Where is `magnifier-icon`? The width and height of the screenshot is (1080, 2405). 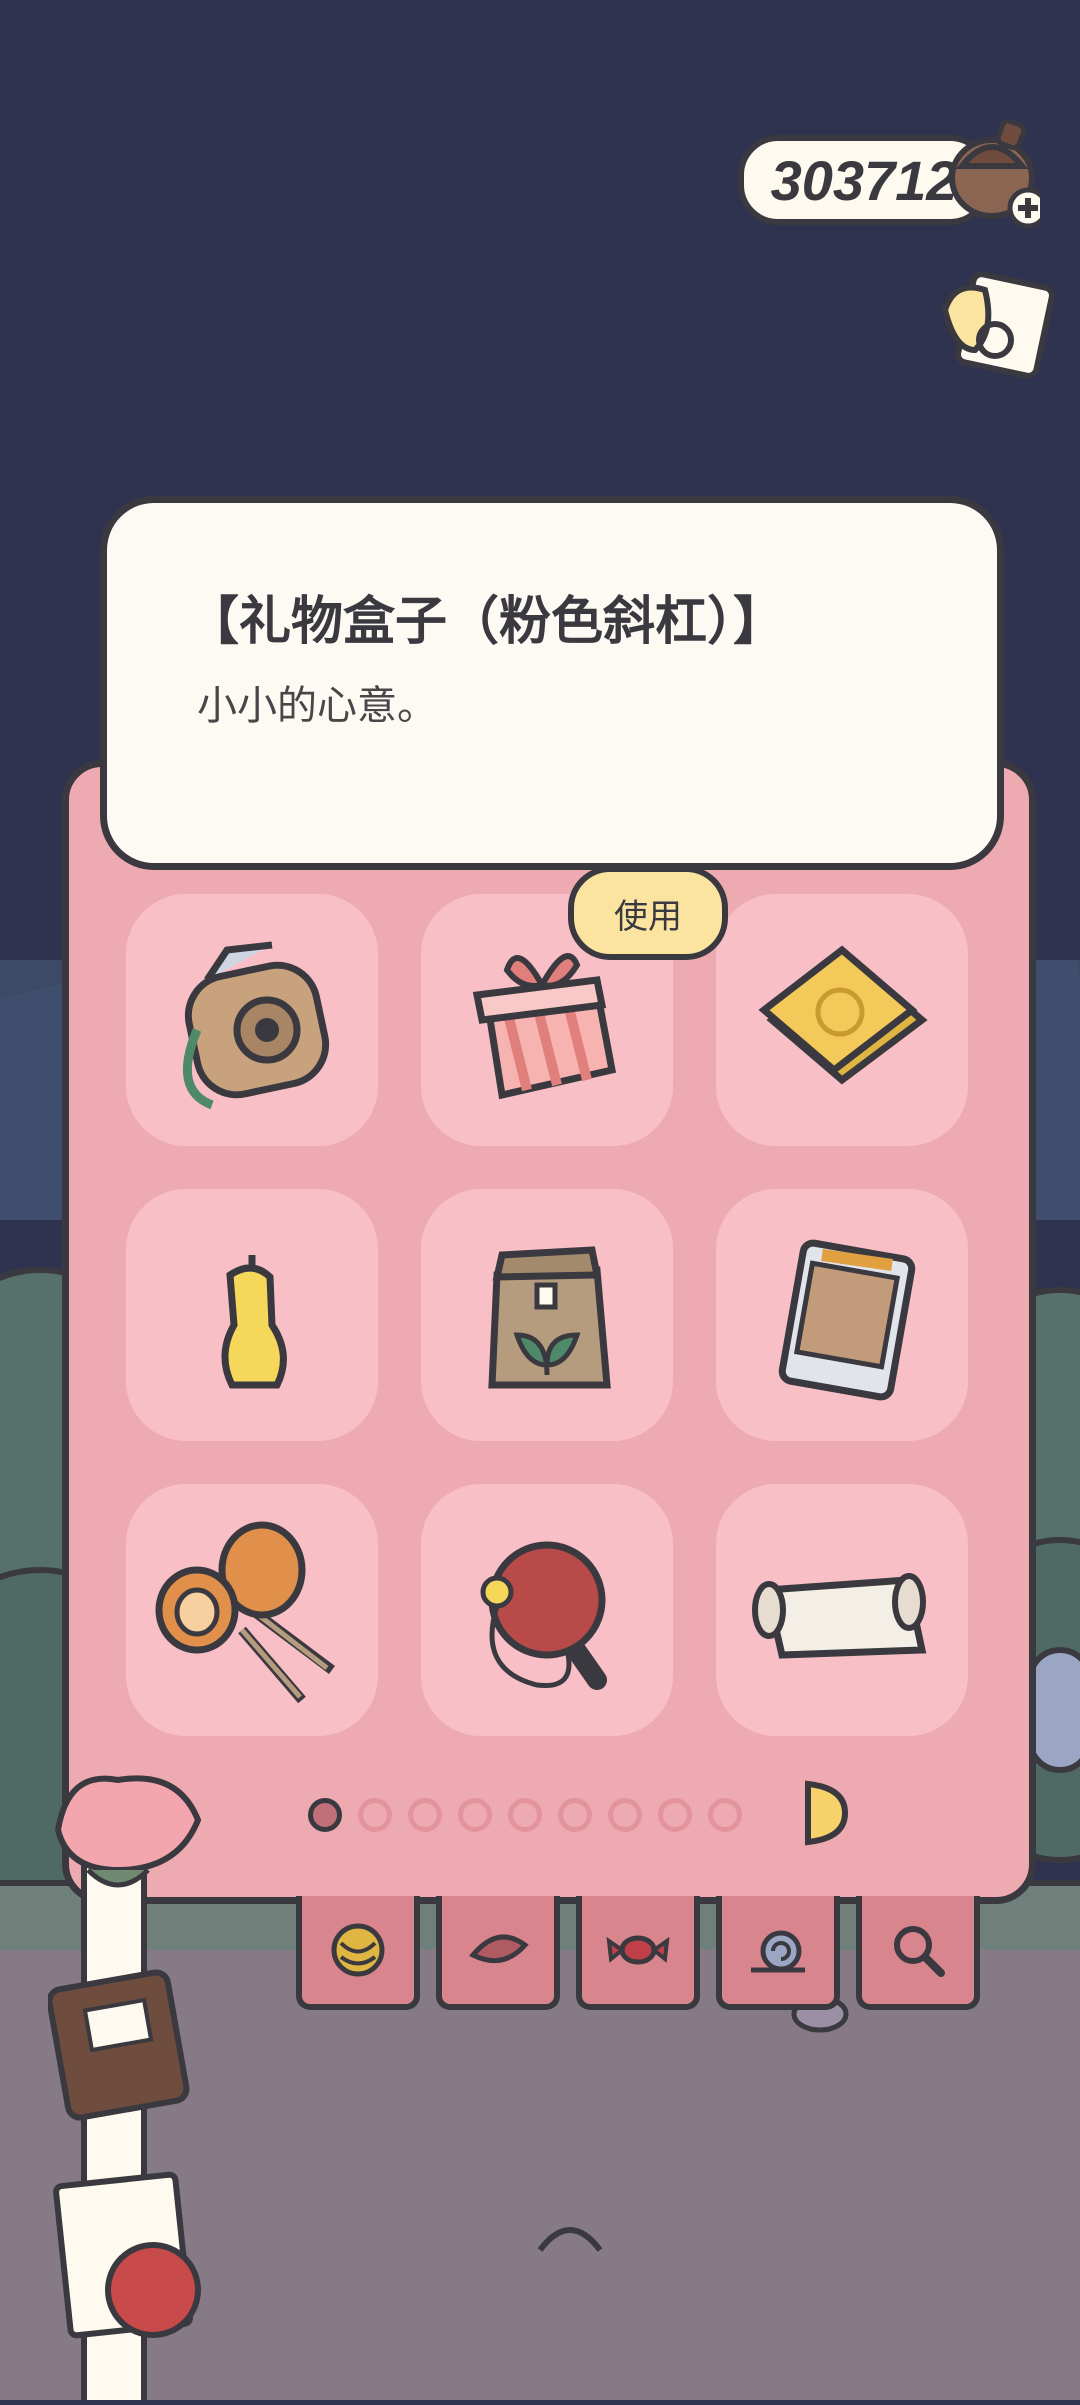
magnifier-icon is located at coordinates (919, 1951).